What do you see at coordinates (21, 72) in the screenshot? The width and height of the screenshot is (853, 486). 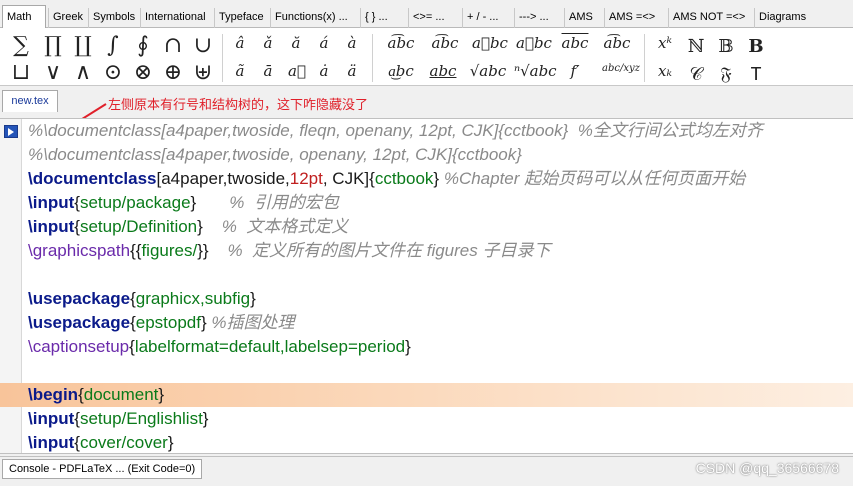 I see `square-union-symbol: ⊔` at bounding box center [21, 72].